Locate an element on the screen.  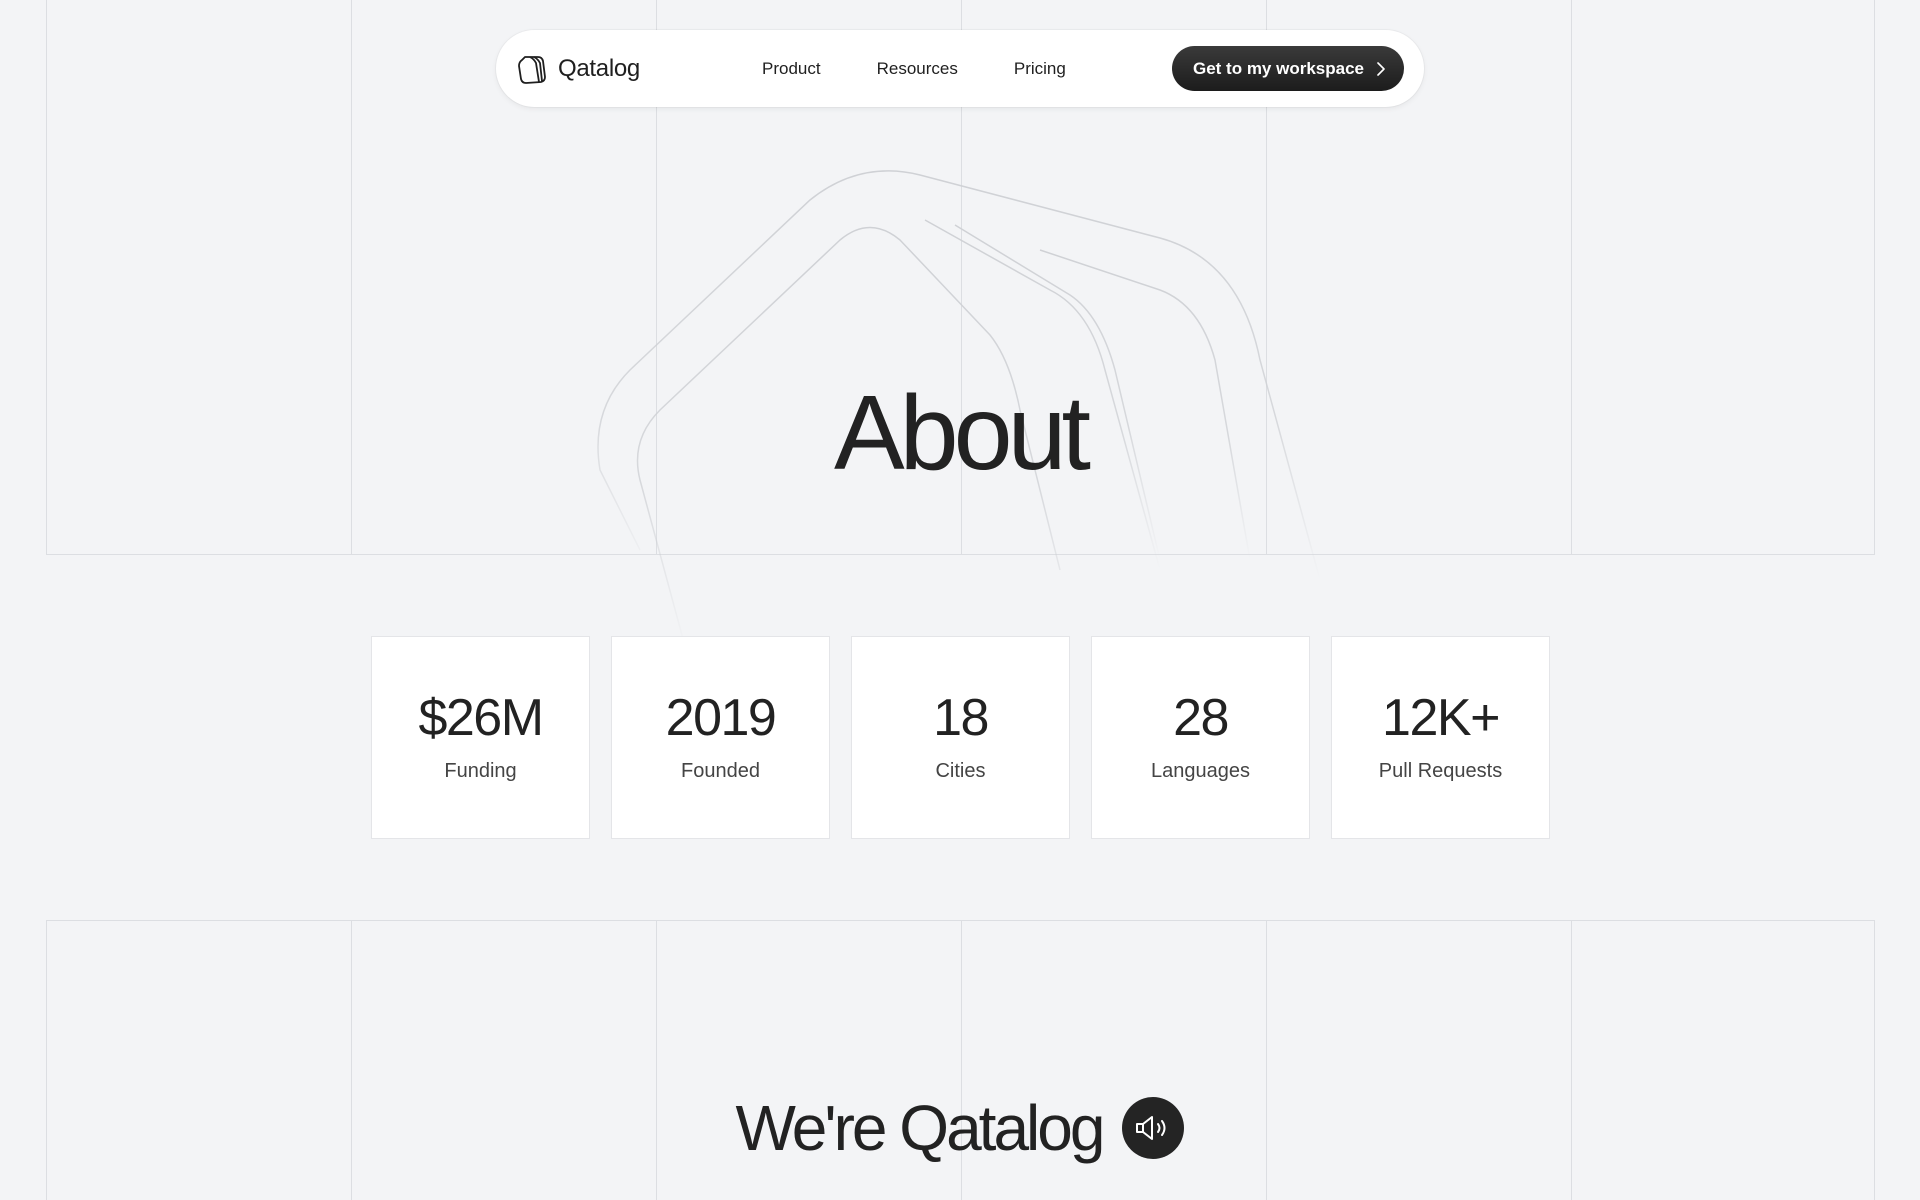
stat-value: 2019 is located at coordinates (721, 718).